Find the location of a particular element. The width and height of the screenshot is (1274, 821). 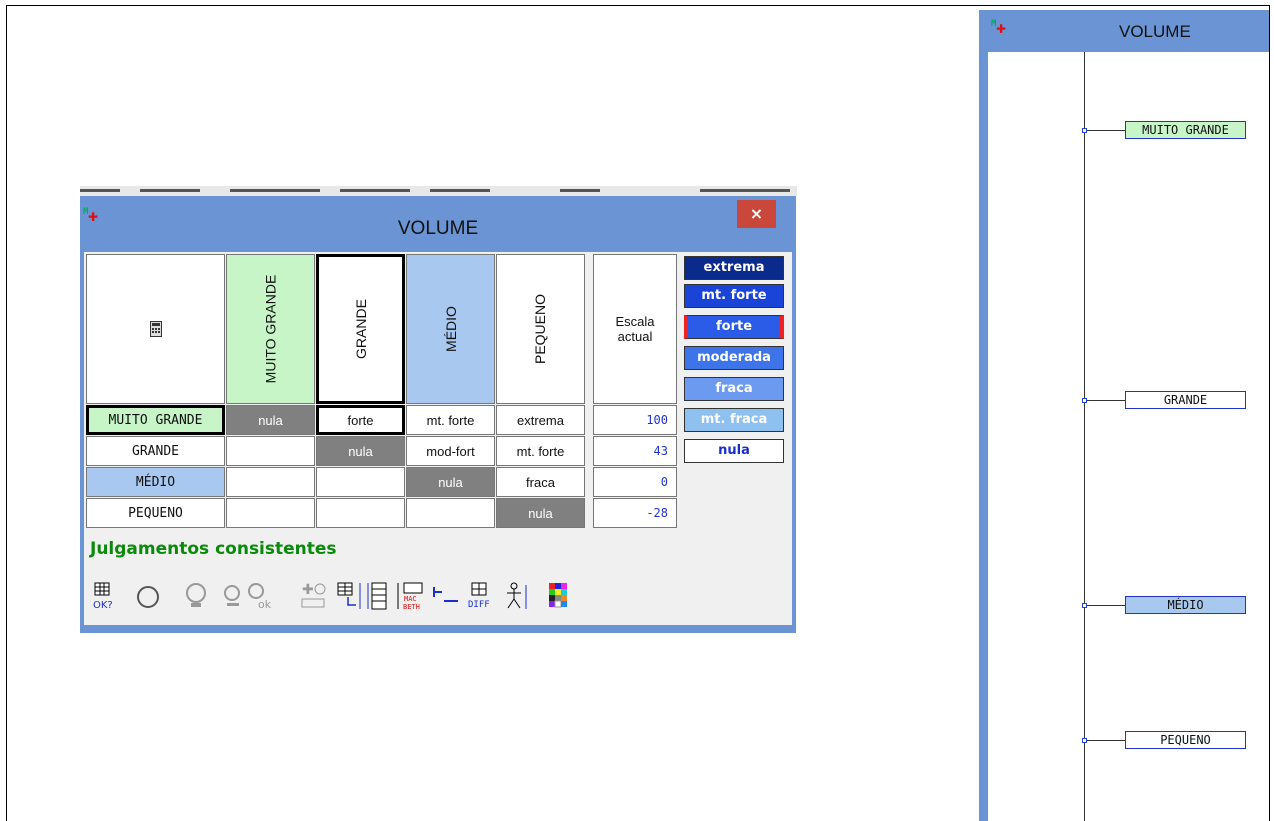

scale-extrema: extrema is located at coordinates (734, 268).